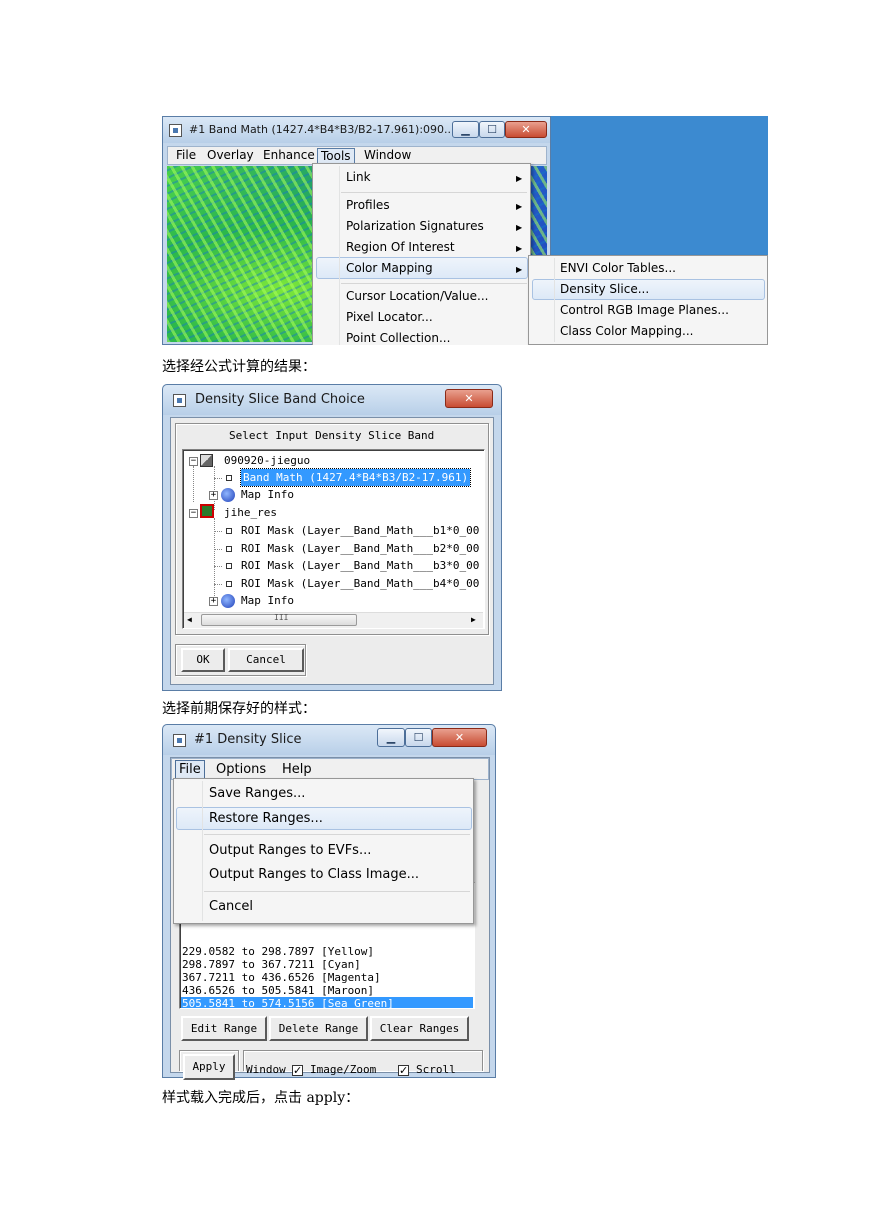  I want to click on tree-file-1: 090920-jieguo, so click(267, 460).